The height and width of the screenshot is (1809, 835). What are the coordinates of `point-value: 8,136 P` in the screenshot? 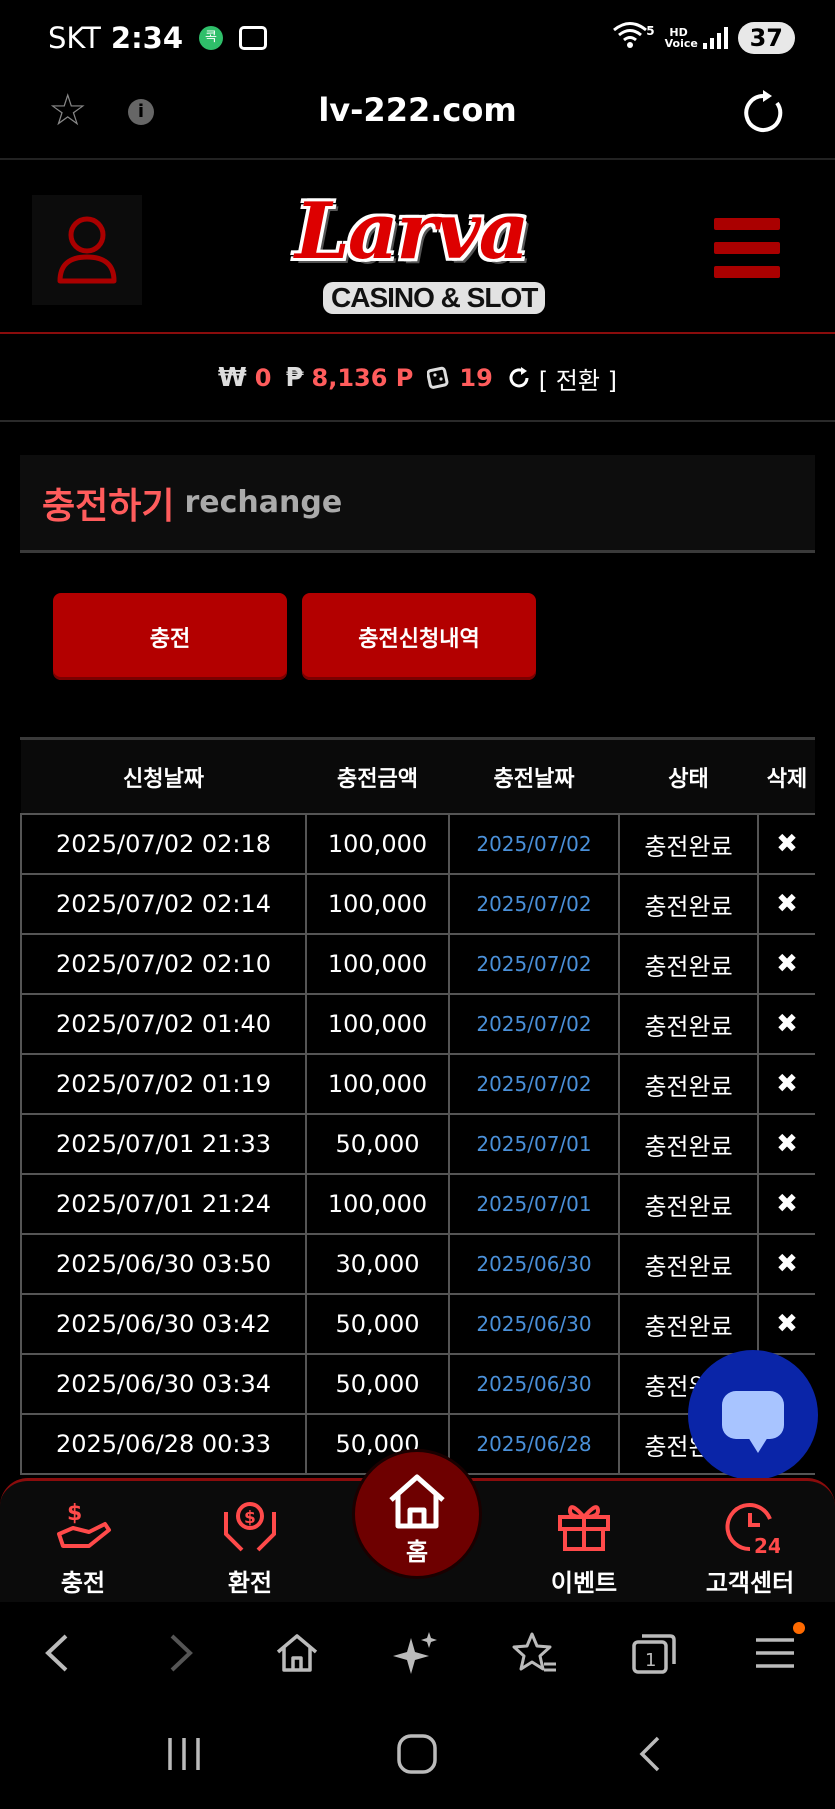 It's located at (362, 378).